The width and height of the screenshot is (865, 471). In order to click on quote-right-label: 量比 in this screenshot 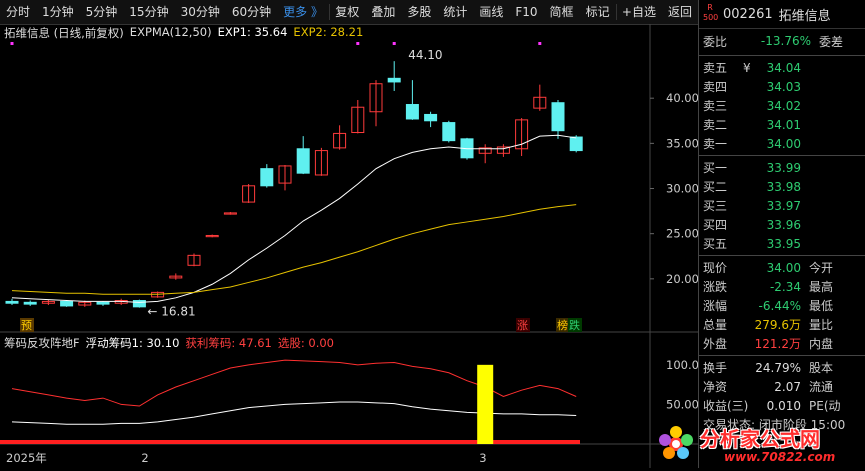, I will do `click(821, 324)`.